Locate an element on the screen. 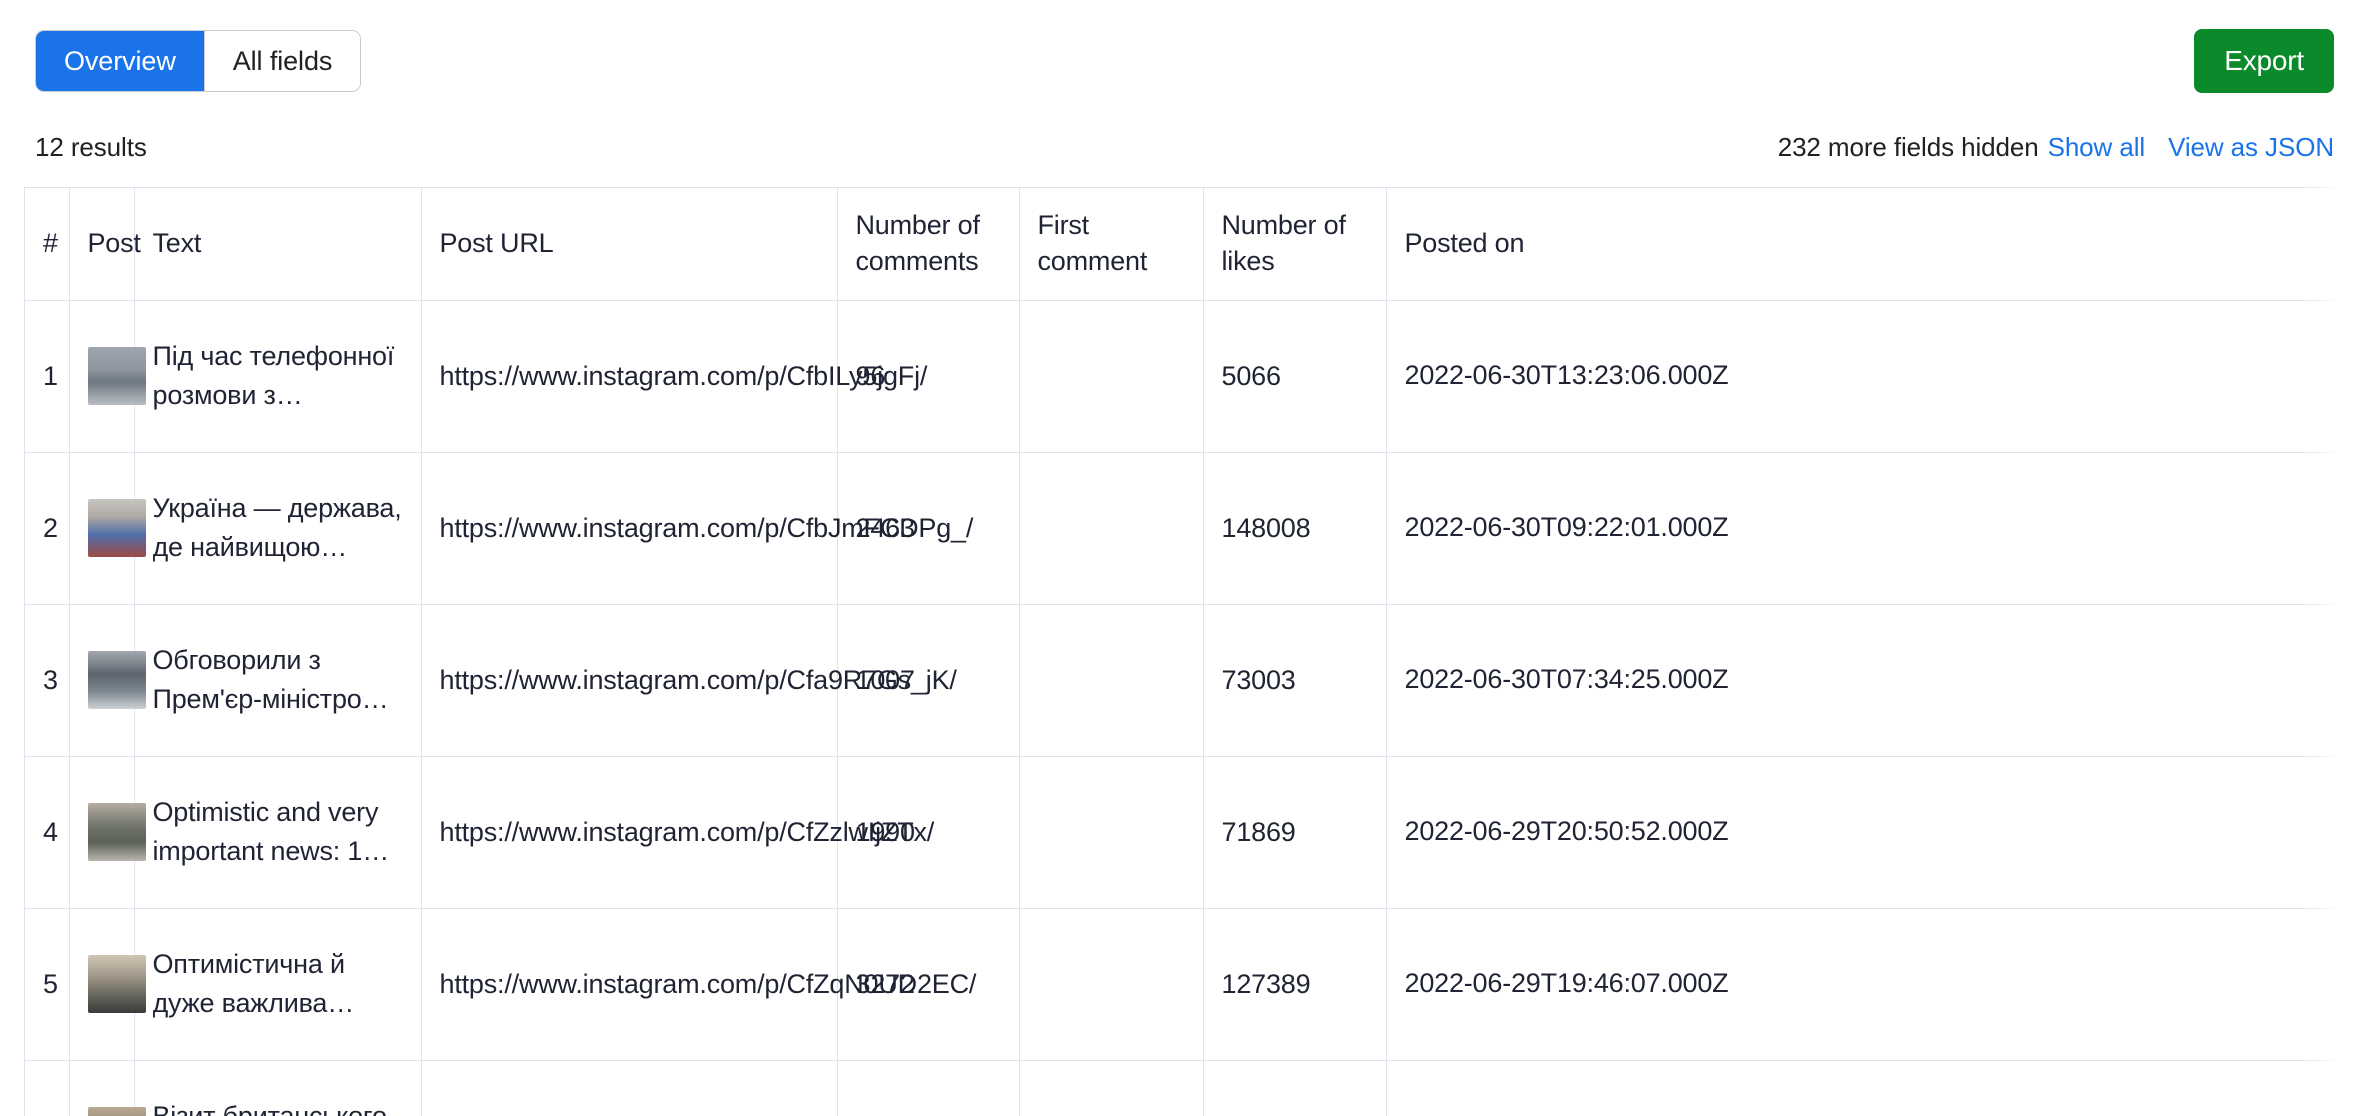 Image resolution: width=2358 pixels, height=1116 pixels. cell-posted-on: 2022-06-30T09:22:01.000Z is located at coordinates (1860, 528).